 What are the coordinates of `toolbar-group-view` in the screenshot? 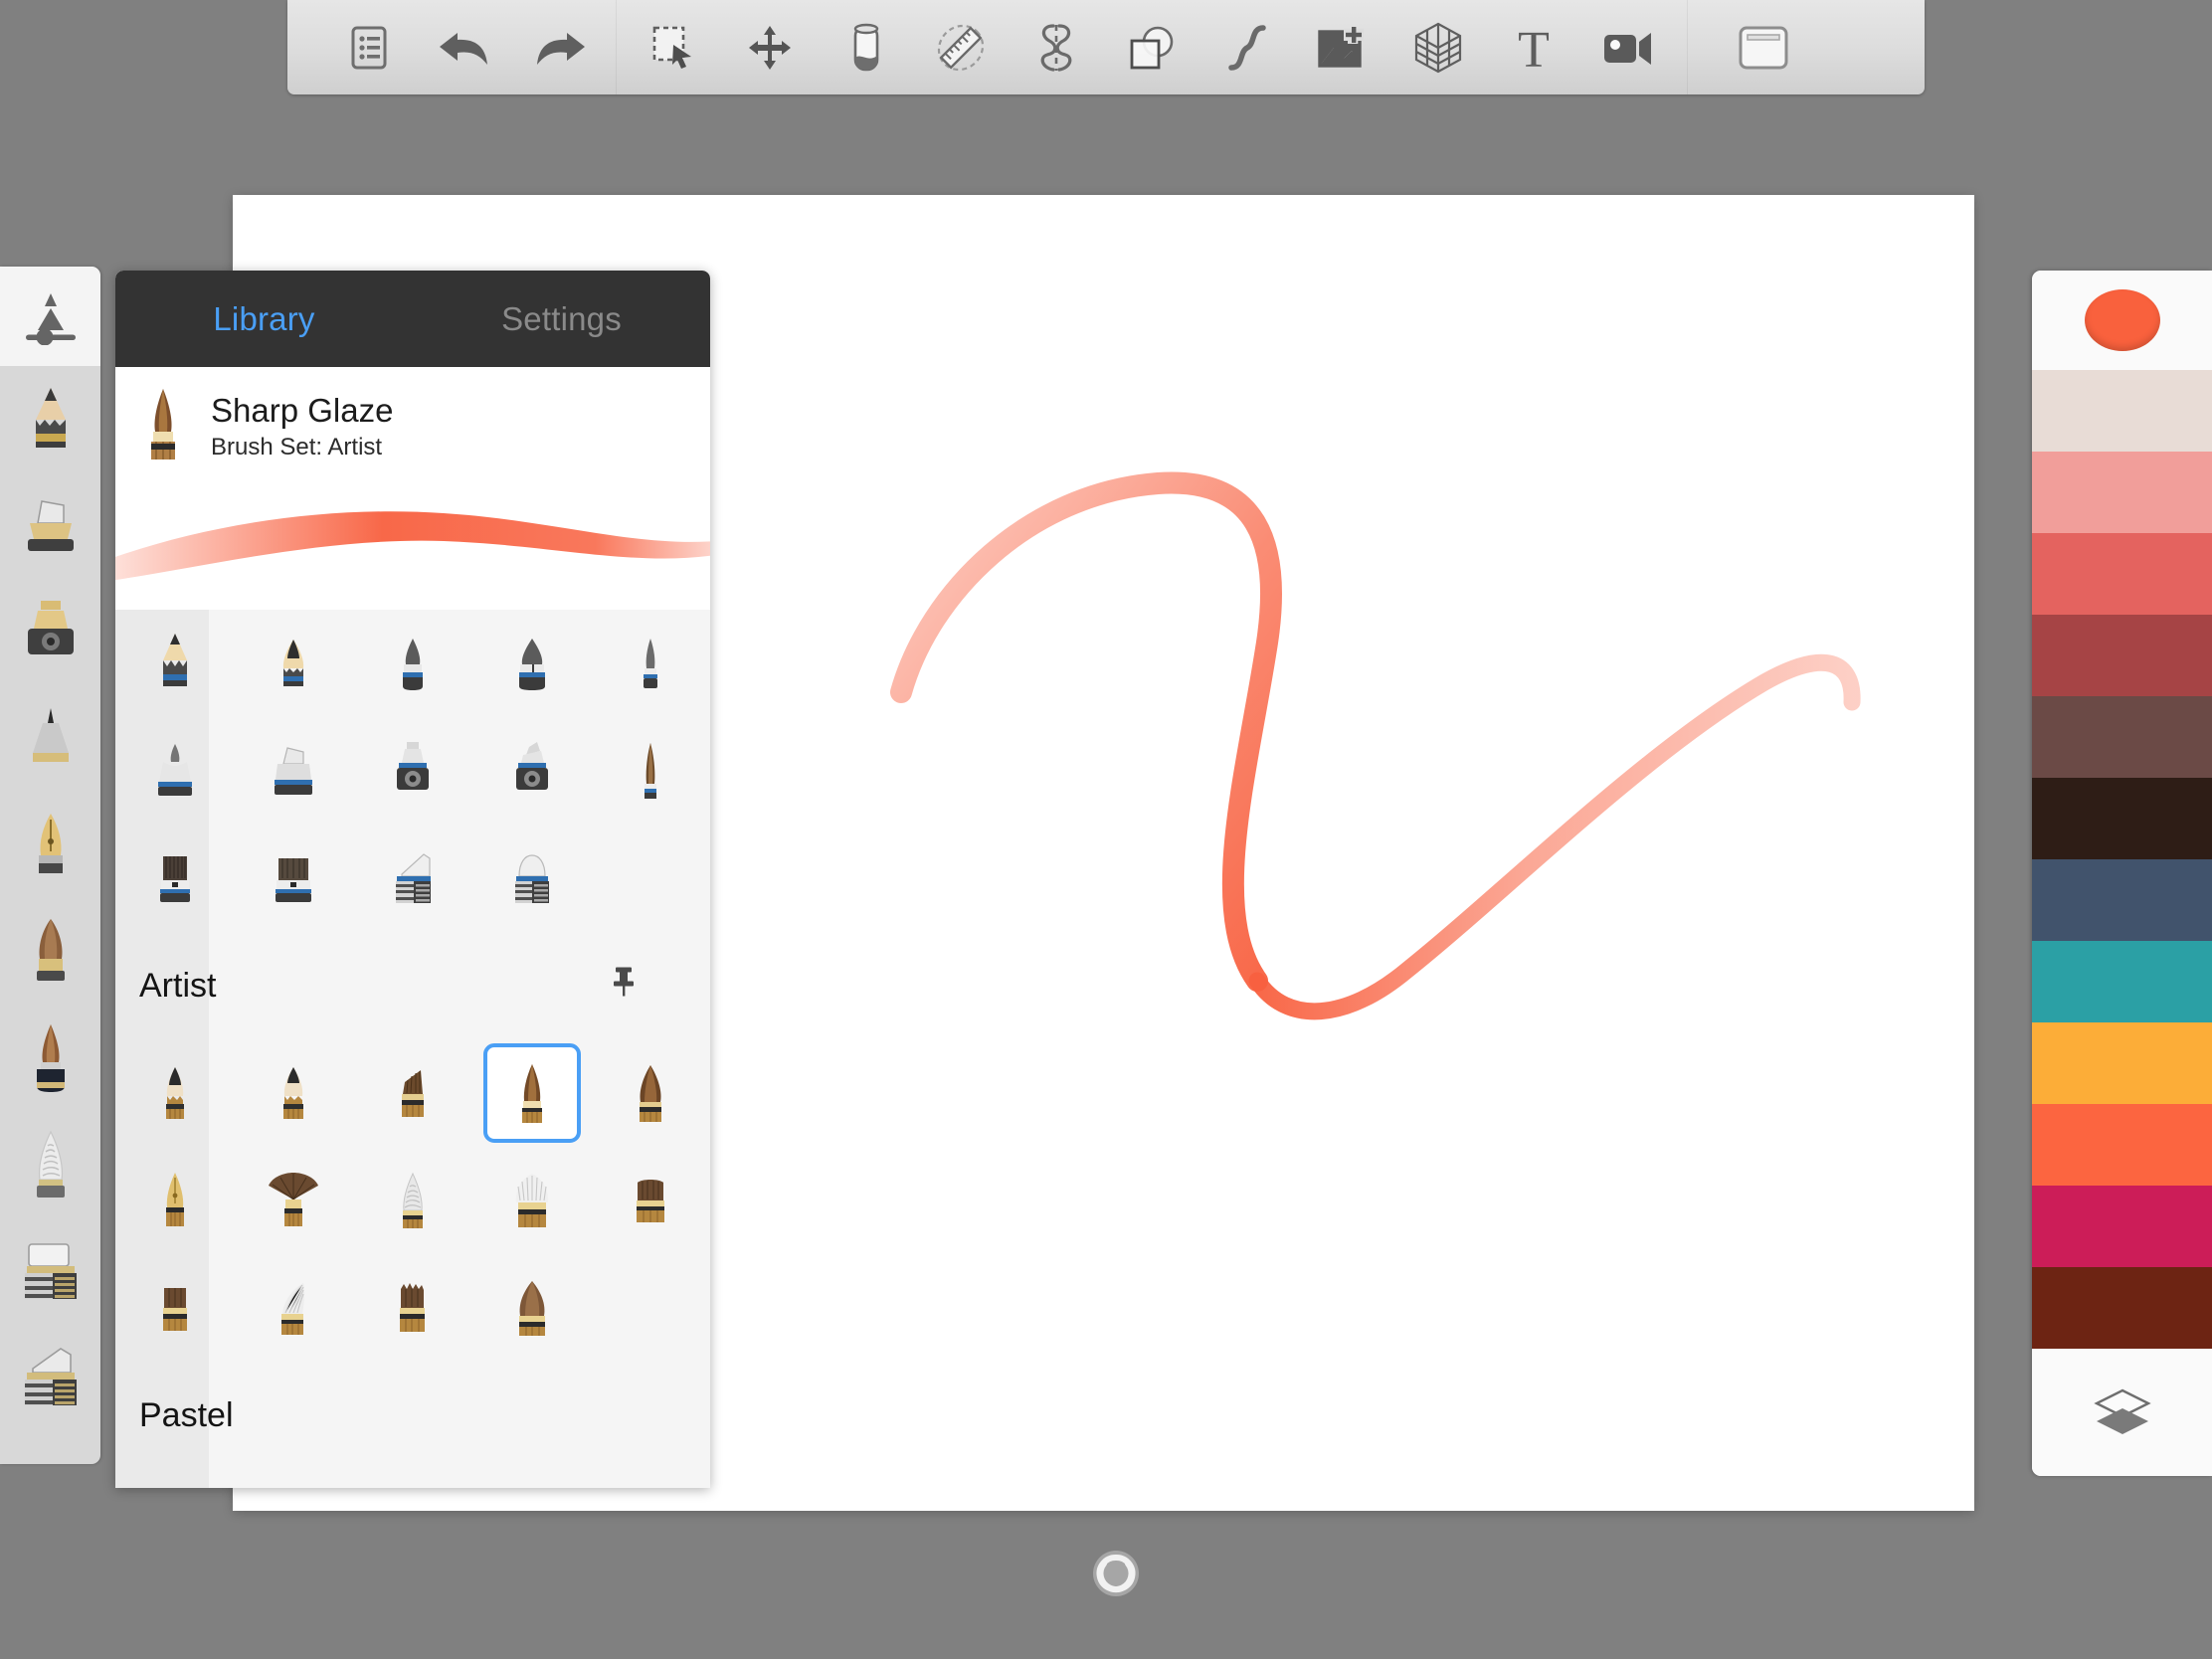 It's located at (1761, 47).